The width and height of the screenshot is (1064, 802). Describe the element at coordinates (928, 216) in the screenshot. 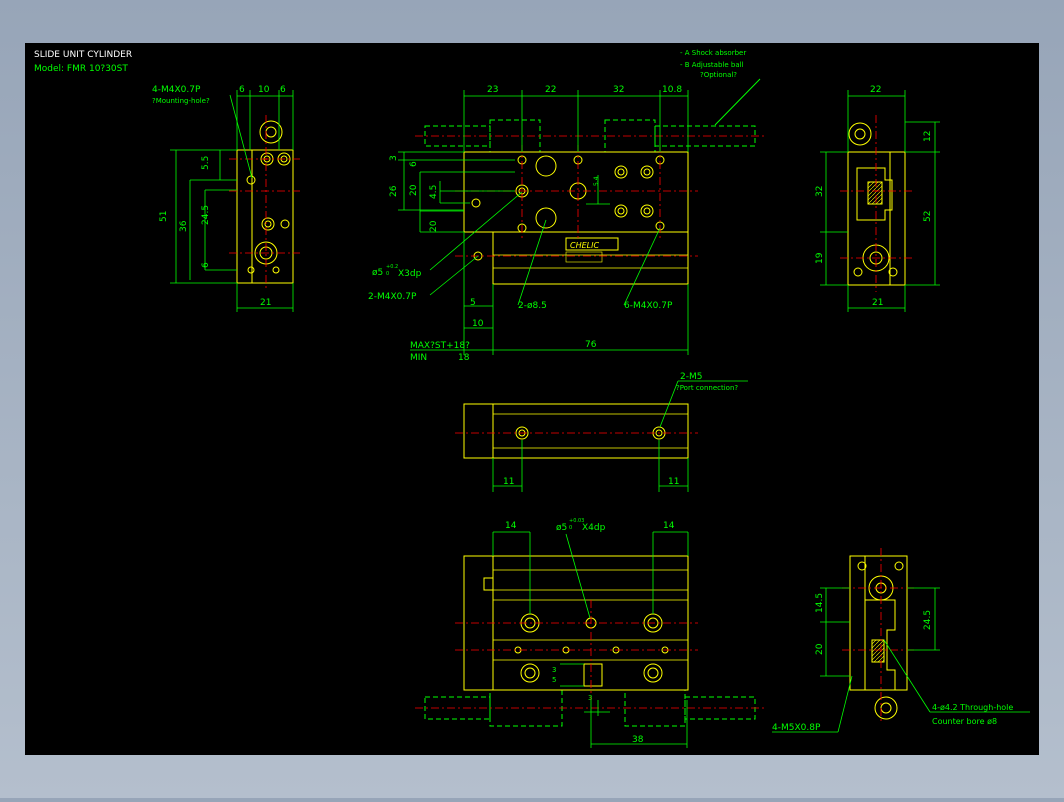

I see `svg-text: 52` at that location.